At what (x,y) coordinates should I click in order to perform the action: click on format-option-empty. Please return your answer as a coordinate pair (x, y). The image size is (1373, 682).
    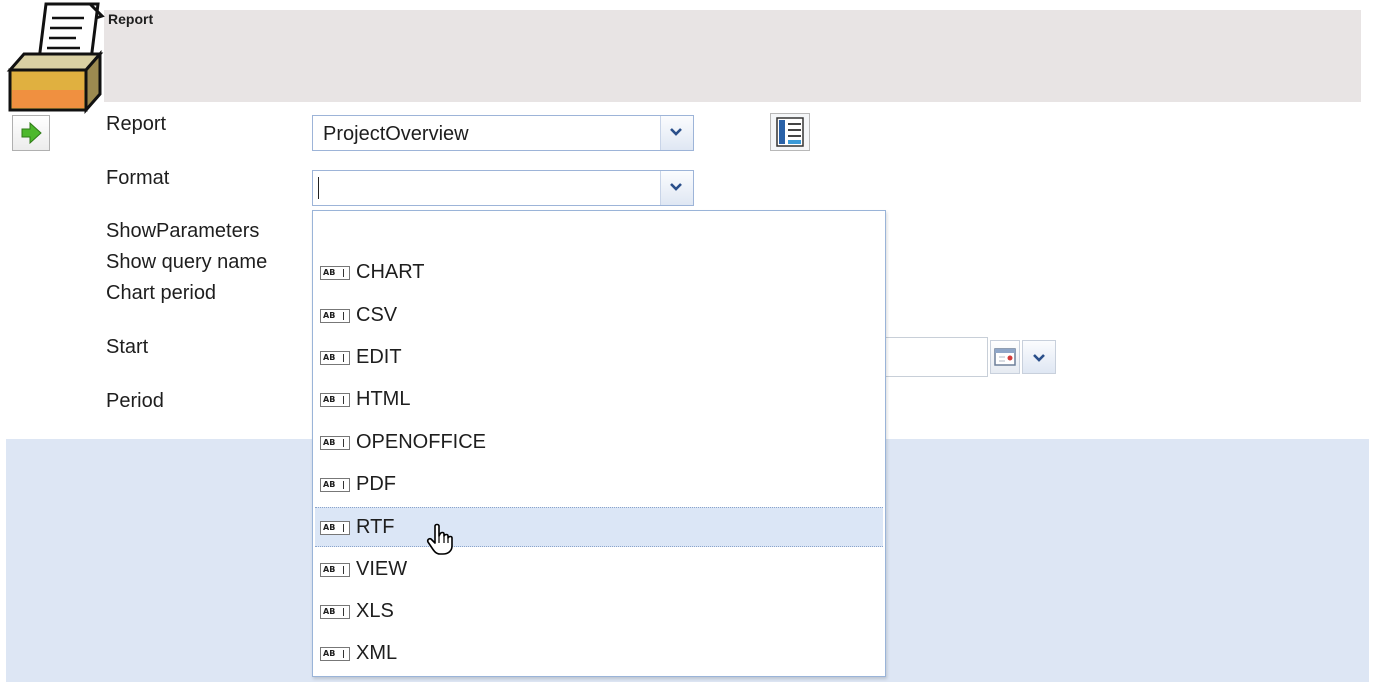
    Looking at the image, I should click on (599, 233).